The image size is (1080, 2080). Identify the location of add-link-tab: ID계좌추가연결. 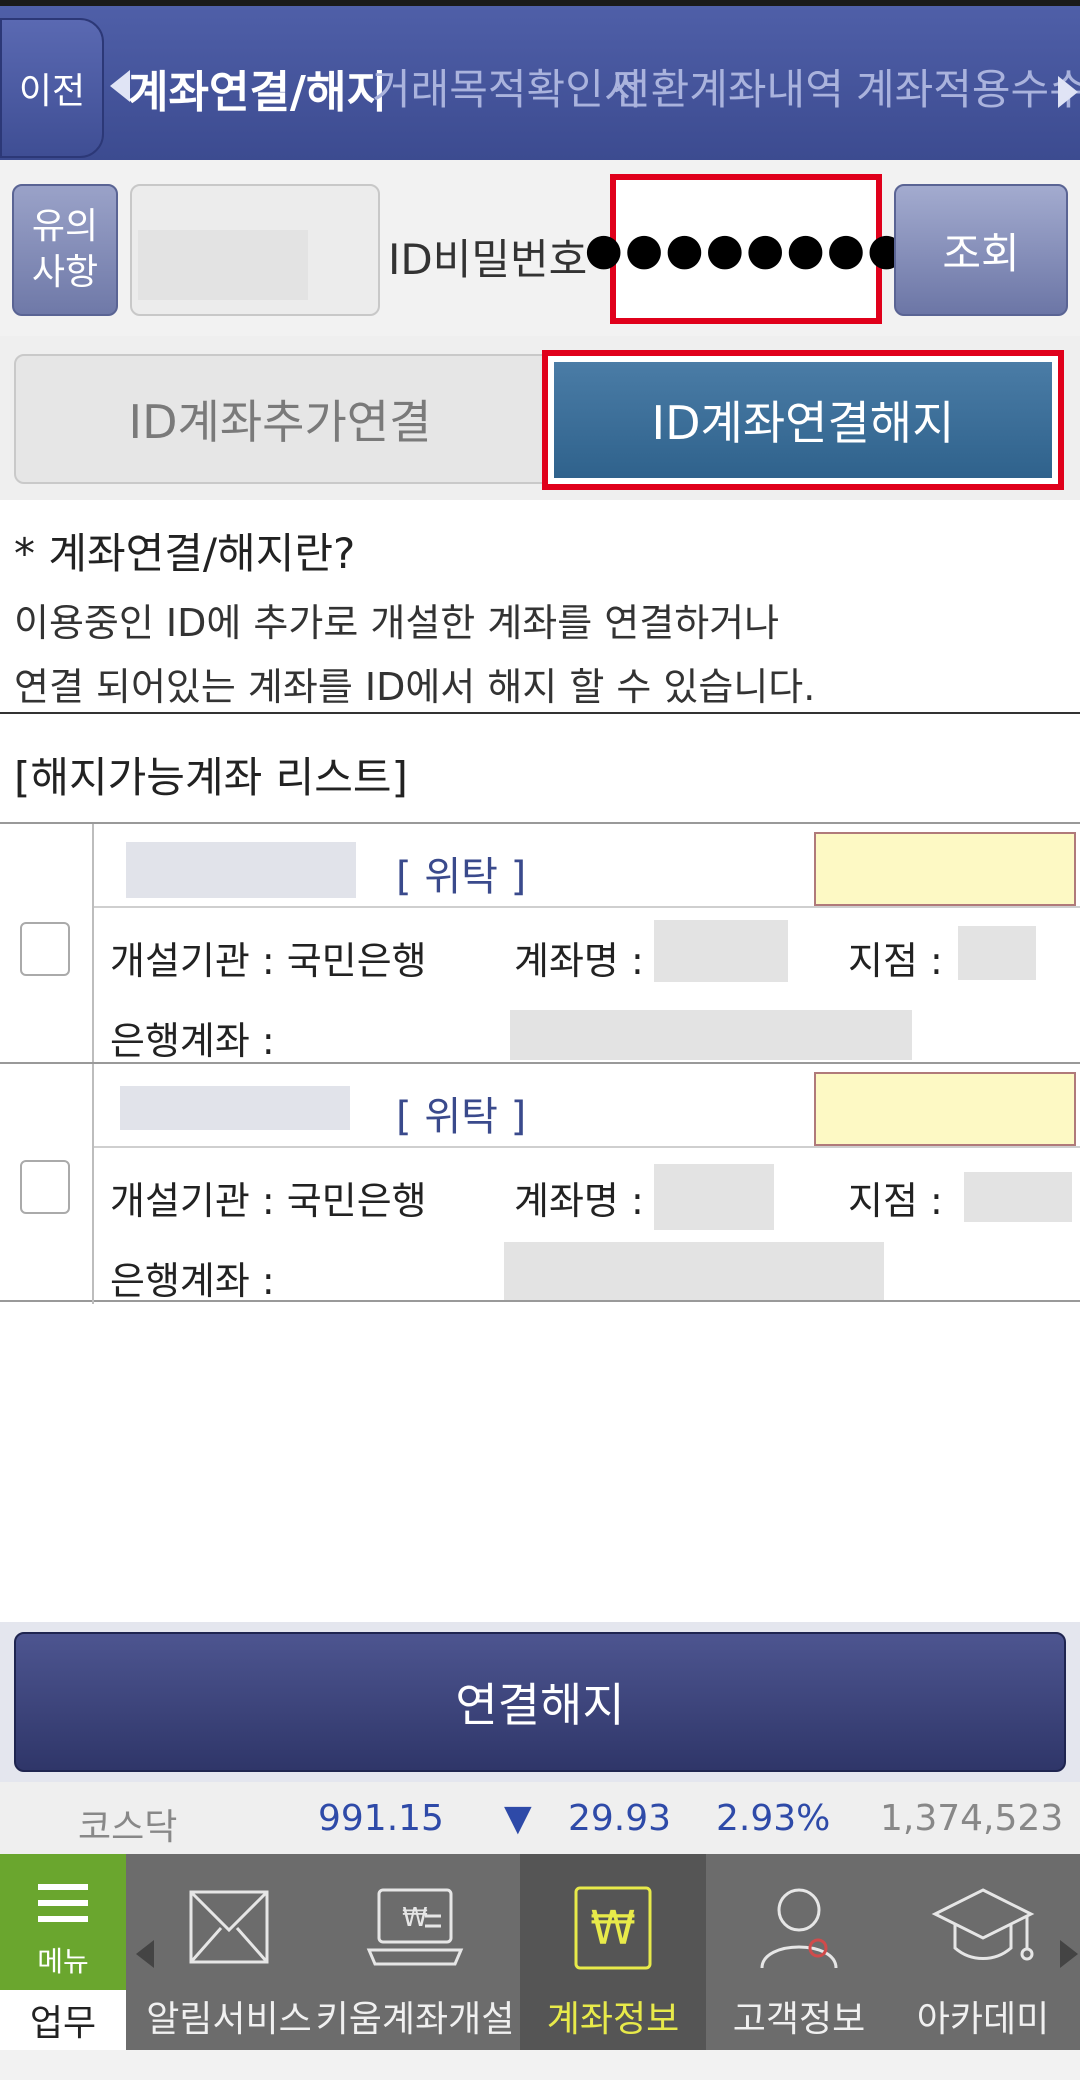
(280, 419).